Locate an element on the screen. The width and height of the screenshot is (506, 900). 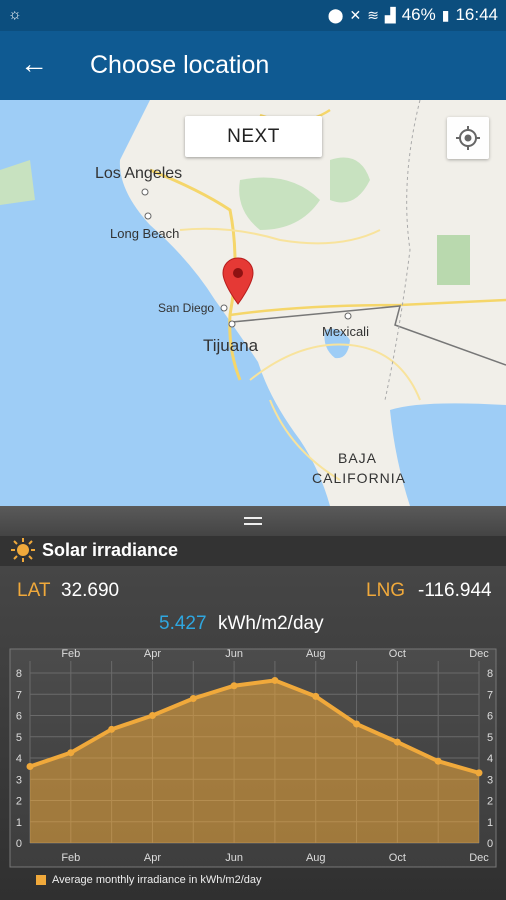
app-bar: ← Choose location is located at coordinates (253, 65).